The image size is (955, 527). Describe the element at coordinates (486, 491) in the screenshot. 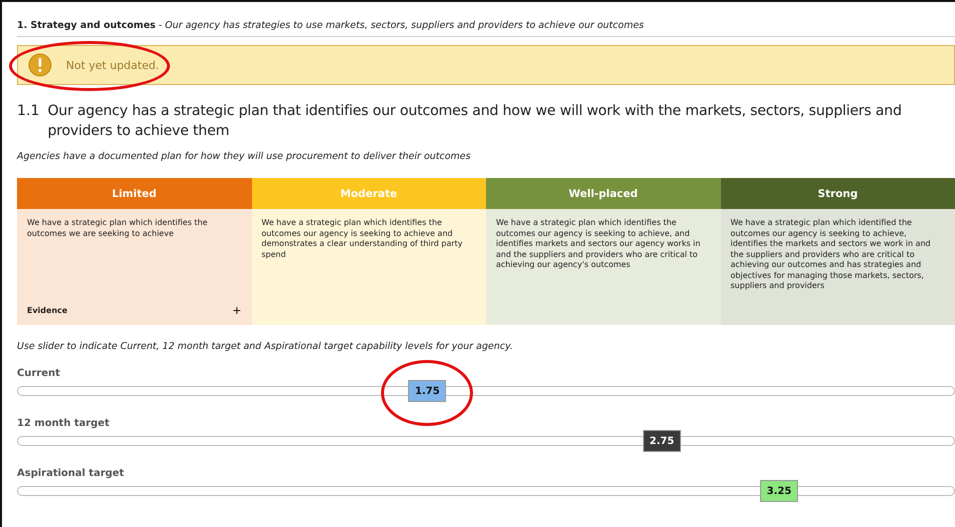

I see `slider: 3.25` at that location.